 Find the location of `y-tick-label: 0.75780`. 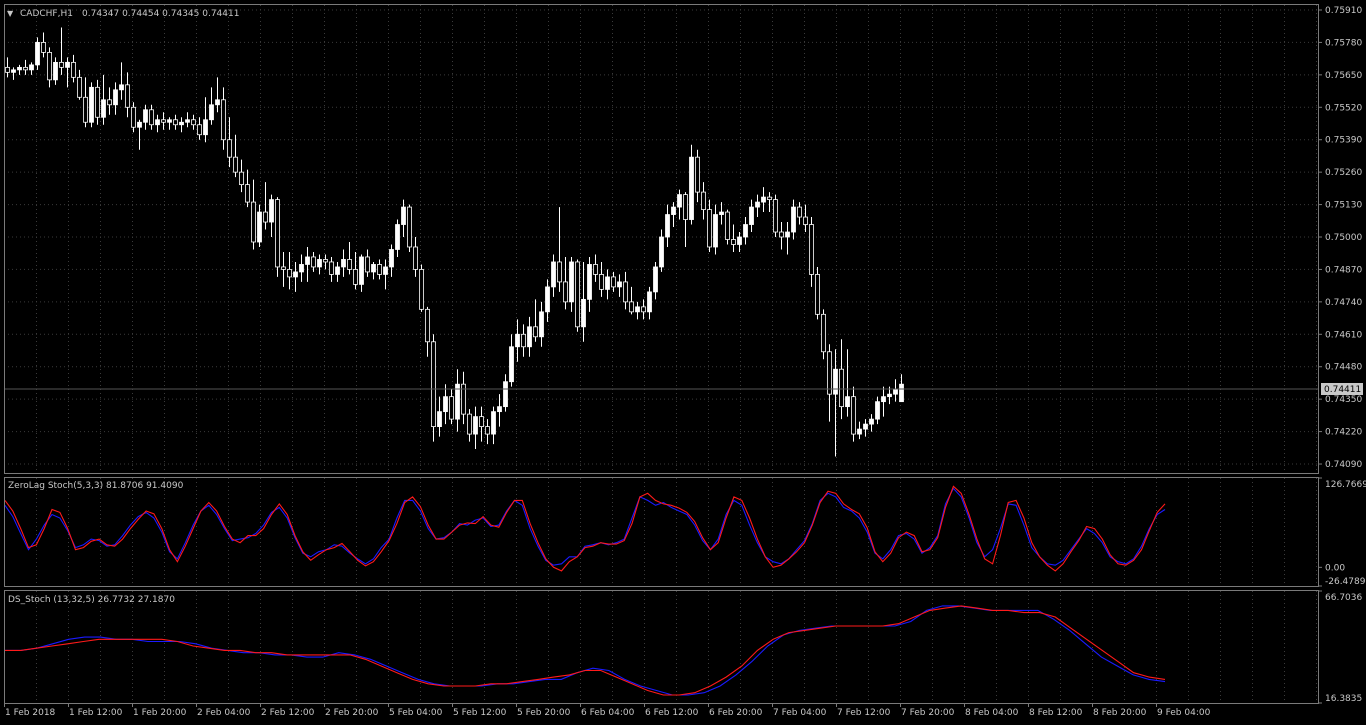

y-tick-label: 0.75780 is located at coordinates (1343, 43).